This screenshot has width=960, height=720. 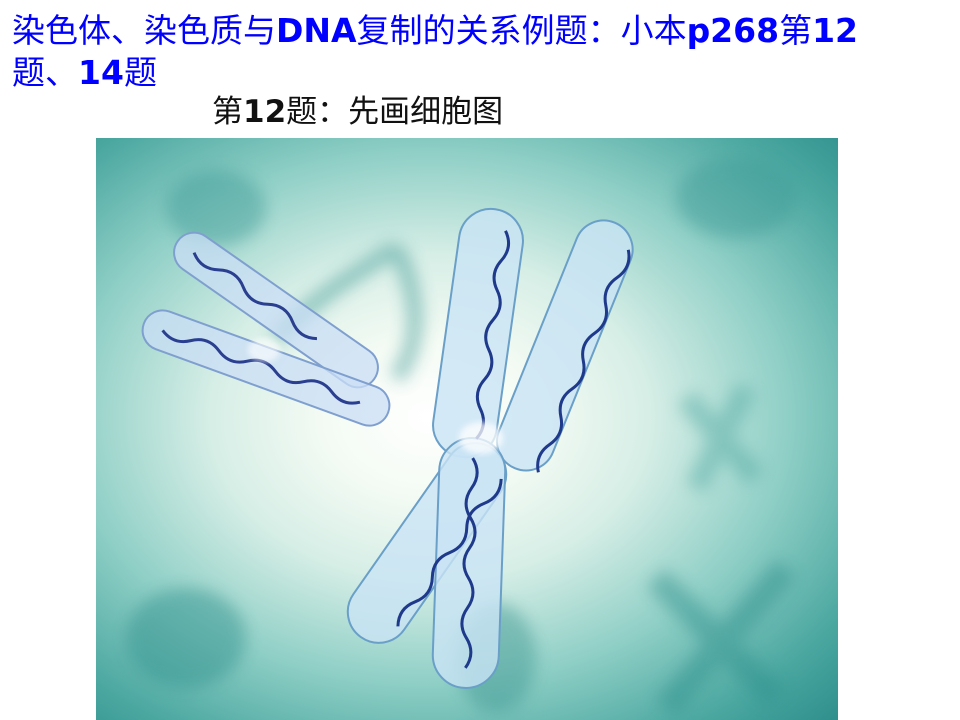 I want to click on title-text-3: 复制的关系例题：小本, so click(x=521, y=30).